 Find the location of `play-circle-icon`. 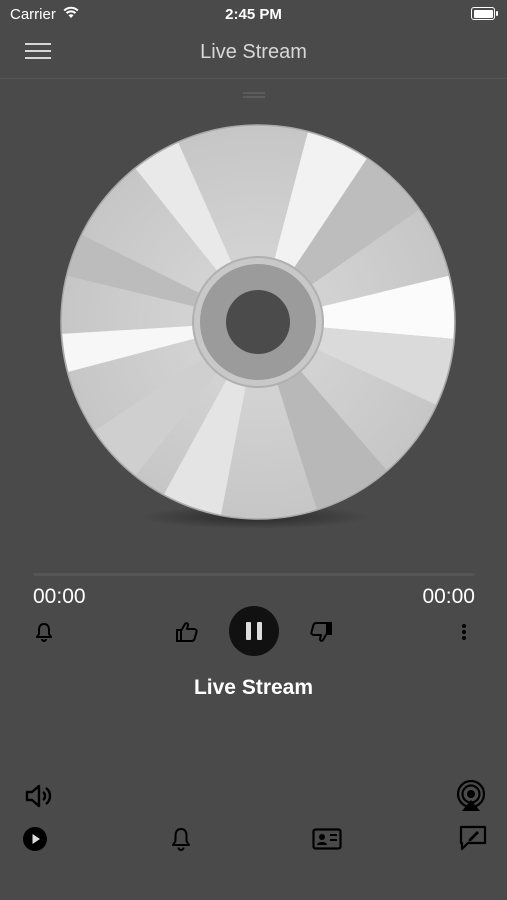

play-circle-icon is located at coordinates (35, 839).